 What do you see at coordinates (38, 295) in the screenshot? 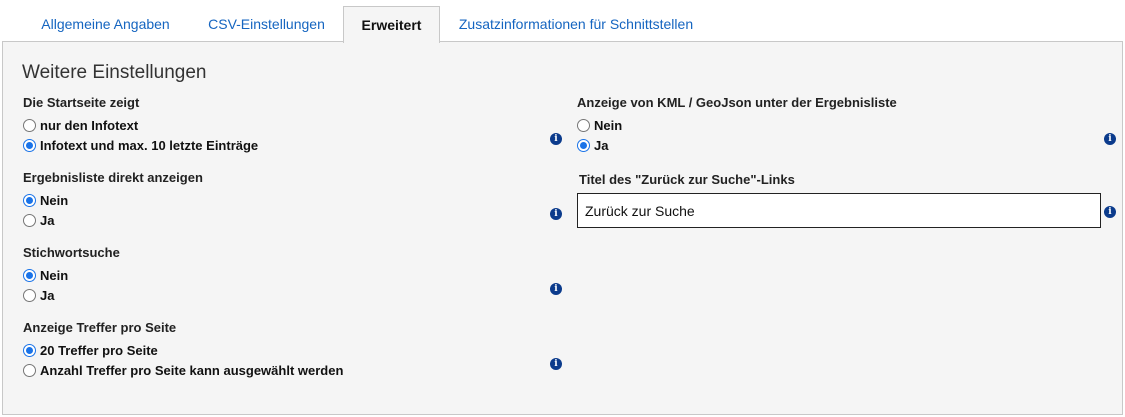
I see `stichwortsuche-option-ja: Ja` at bounding box center [38, 295].